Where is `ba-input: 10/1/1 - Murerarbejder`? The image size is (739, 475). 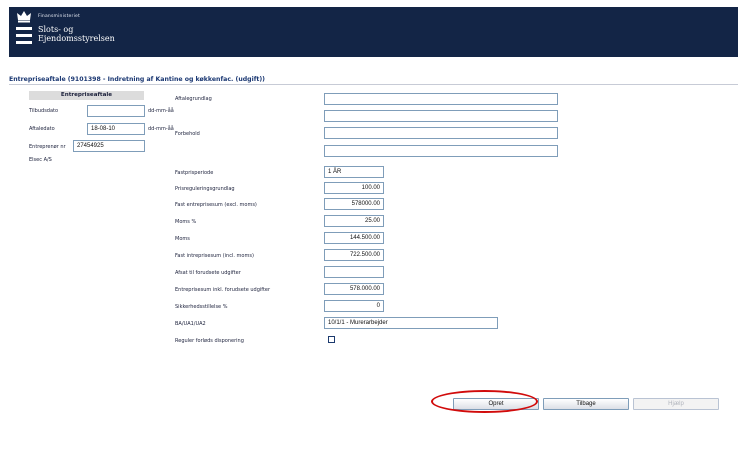 ba-input: 10/1/1 - Murerarbejder is located at coordinates (411, 323).